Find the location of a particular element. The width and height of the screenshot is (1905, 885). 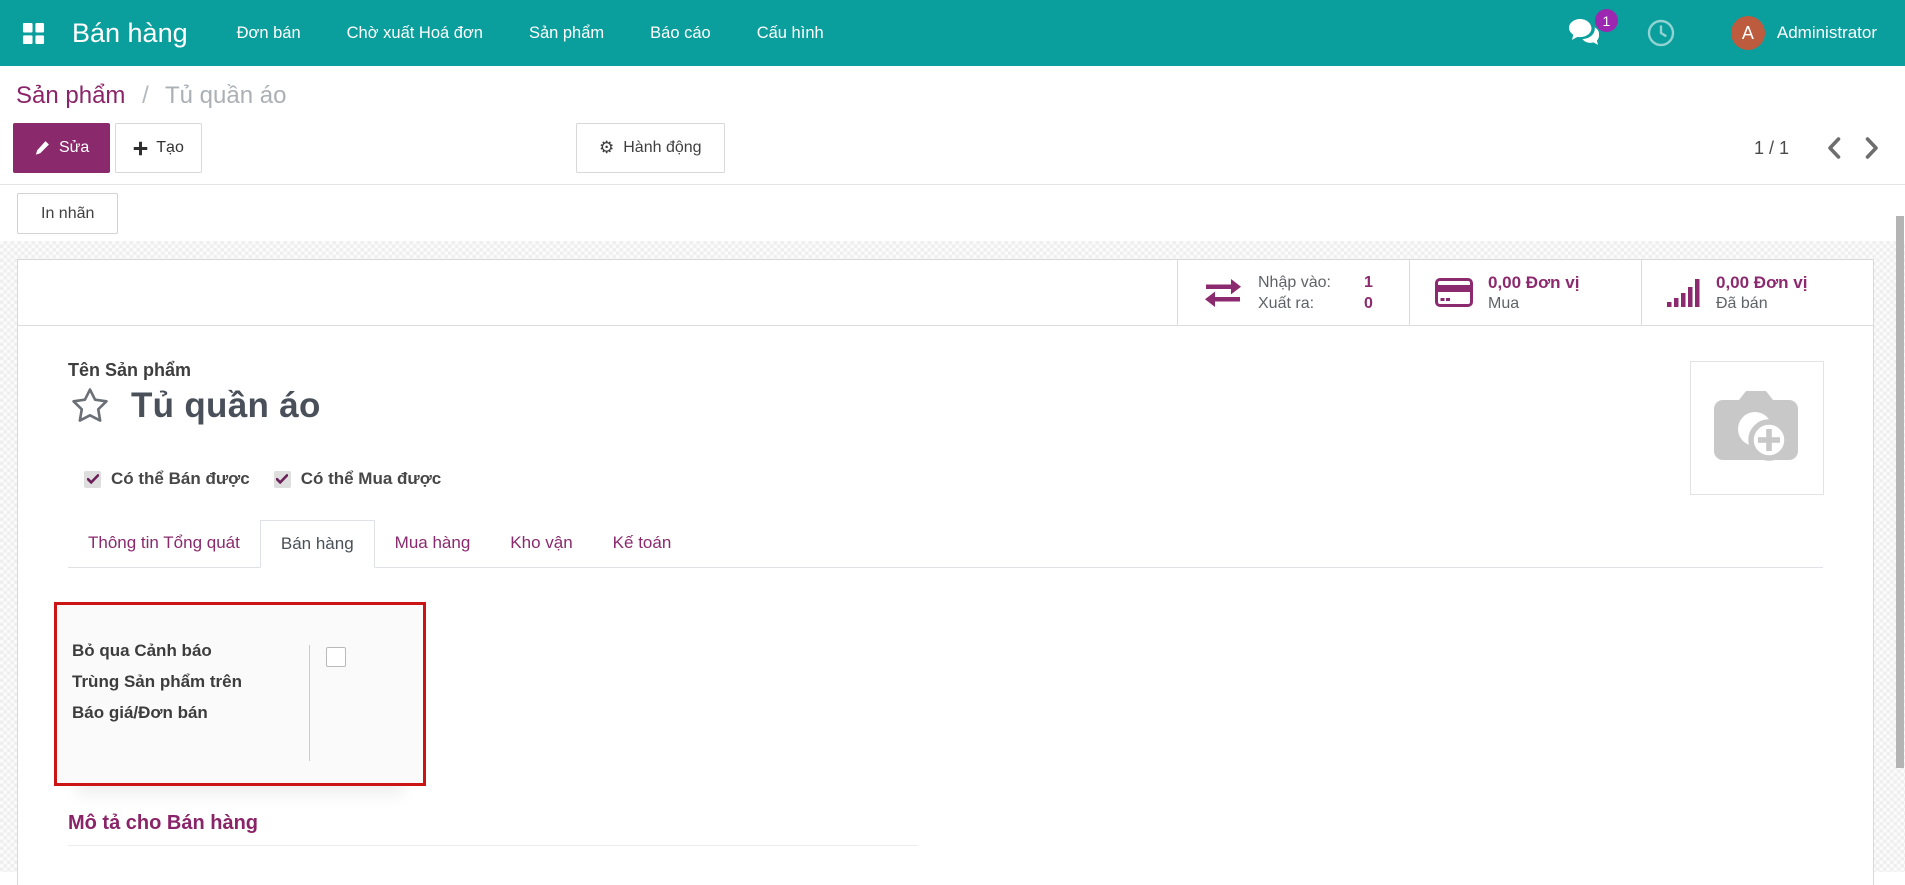

product-title: Tủ quần áo is located at coordinates (226, 405).